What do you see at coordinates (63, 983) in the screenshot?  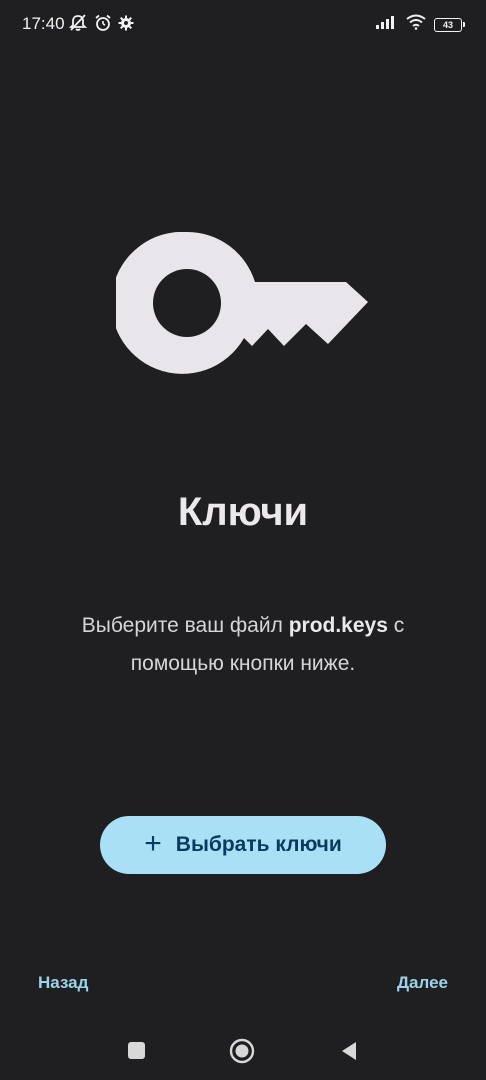 I see `back-button: Назад` at bounding box center [63, 983].